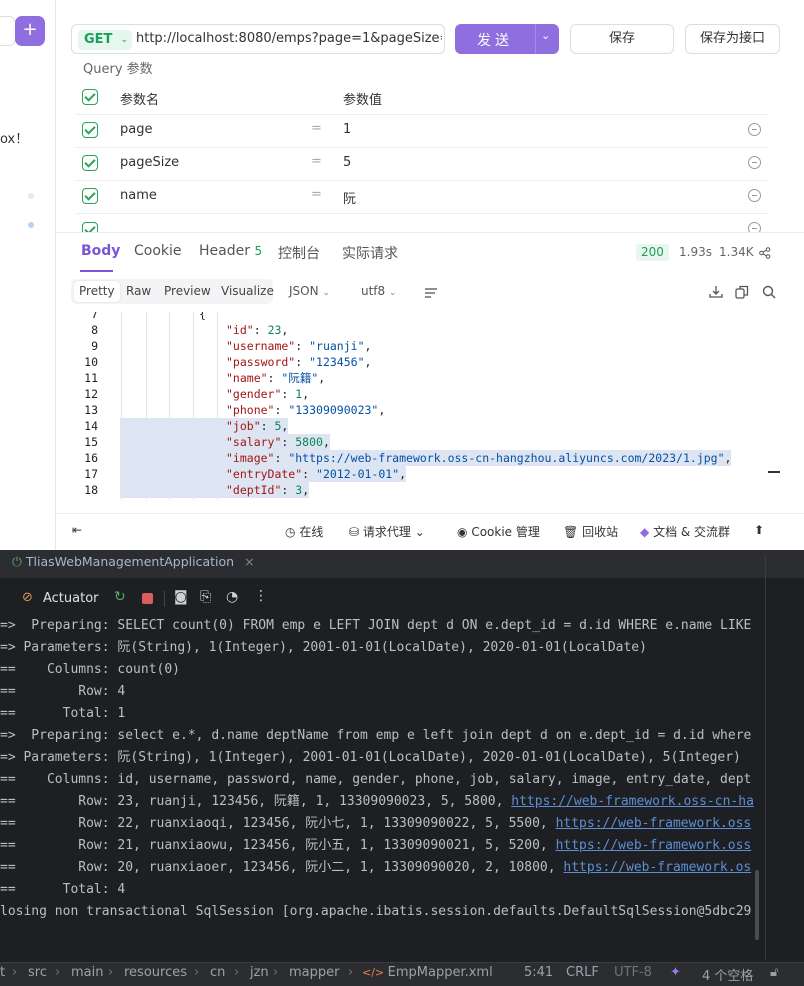 The height and width of the screenshot is (986, 804). Describe the element at coordinates (590, 531) in the screenshot. I see `recycle-bin: 🗑 回收站` at that location.